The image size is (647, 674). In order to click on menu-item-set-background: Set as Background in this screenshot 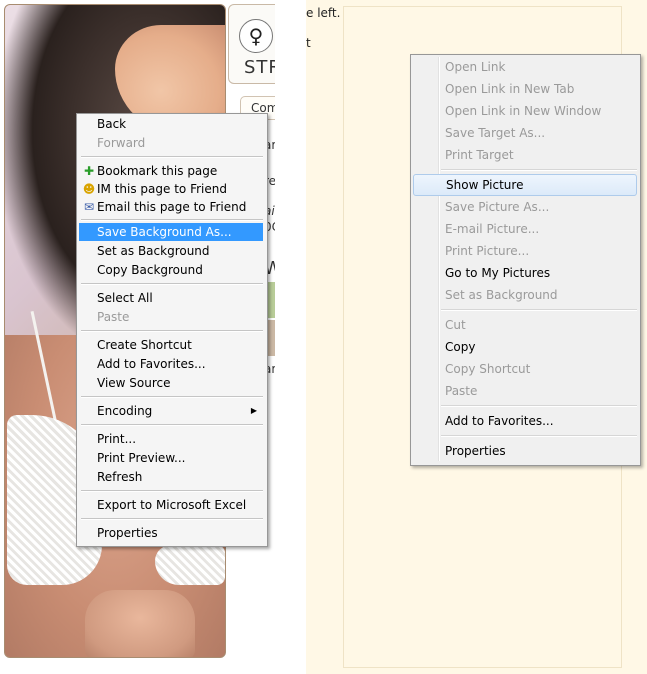, I will do `click(171, 251)`.